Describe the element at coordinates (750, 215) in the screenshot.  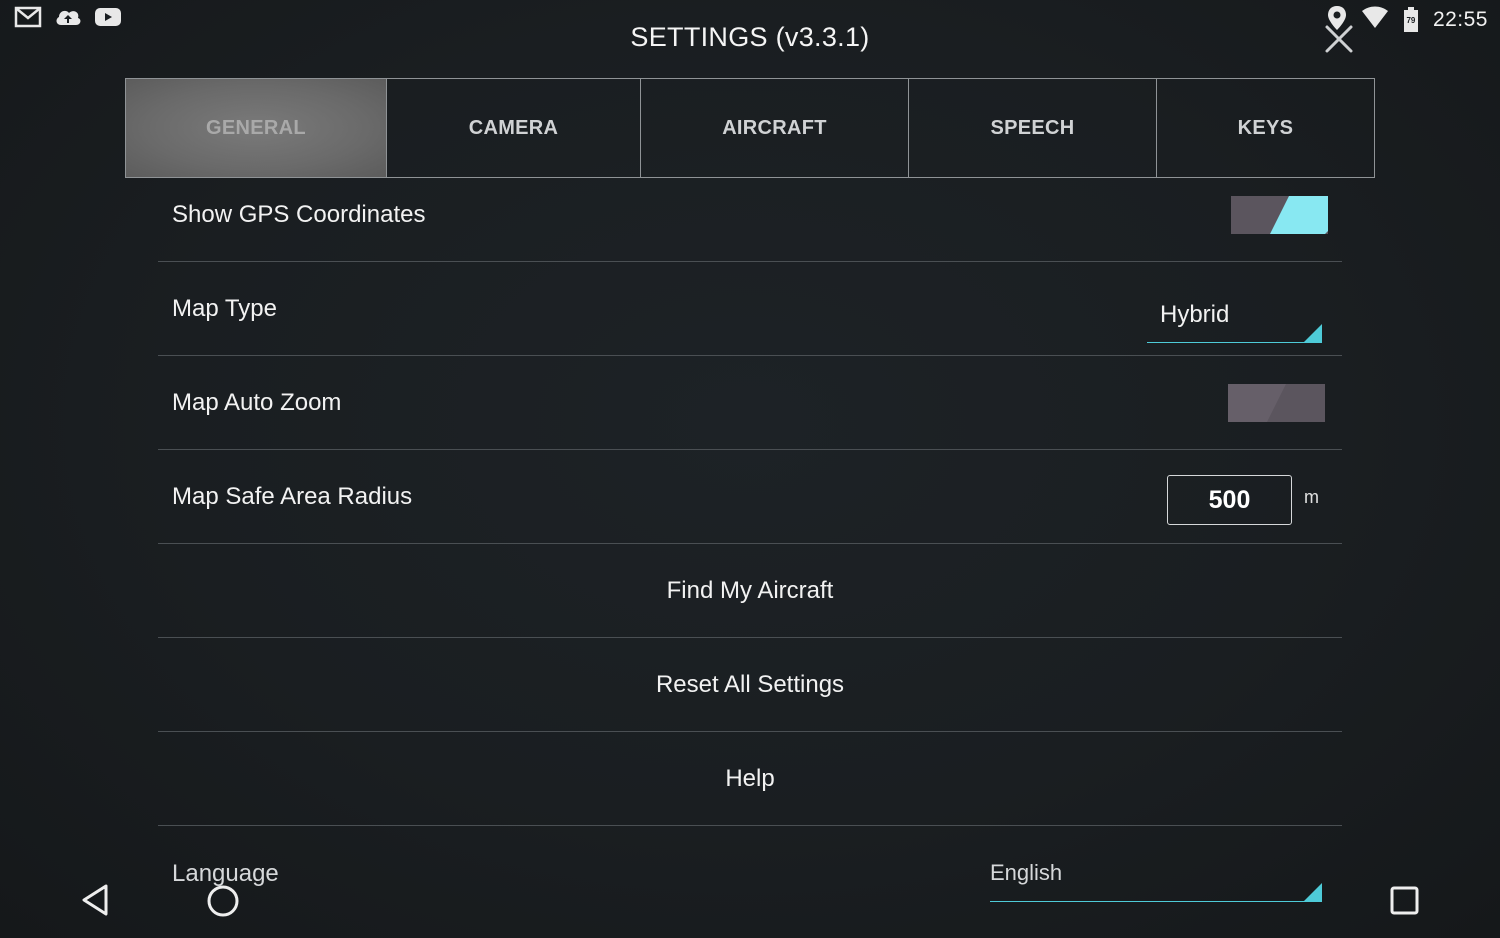
I see `setting-row-show-gps: Show GPS Coordinates` at that location.